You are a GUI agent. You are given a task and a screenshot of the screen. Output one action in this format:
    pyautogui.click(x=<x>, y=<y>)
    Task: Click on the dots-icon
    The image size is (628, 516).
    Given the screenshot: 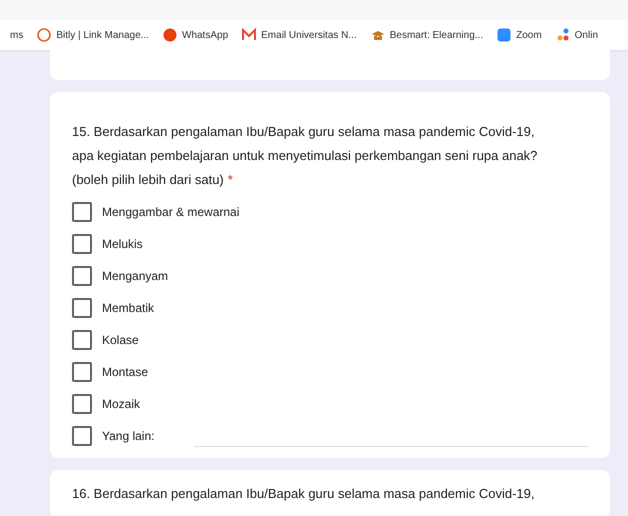 What is the action you would take?
    pyautogui.click(x=563, y=35)
    